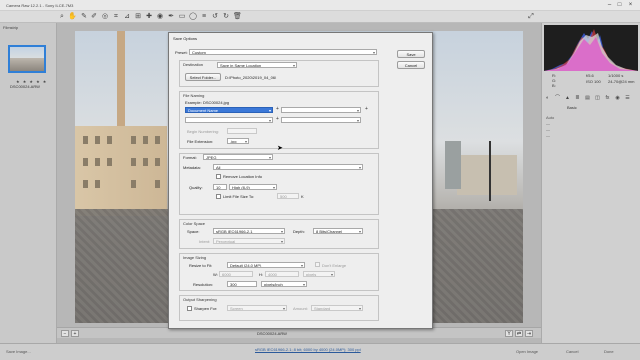 This screenshot has height=360, width=640. I want to click on lens-icon: ◫, so click(597, 98).